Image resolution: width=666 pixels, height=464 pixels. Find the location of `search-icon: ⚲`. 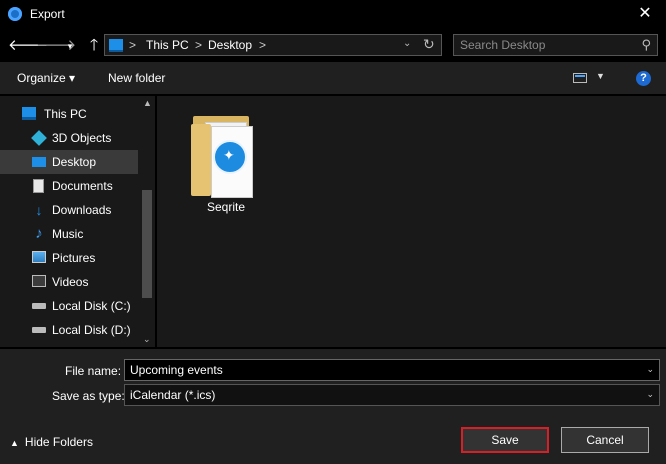

search-icon: ⚲ is located at coordinates (646, 45).